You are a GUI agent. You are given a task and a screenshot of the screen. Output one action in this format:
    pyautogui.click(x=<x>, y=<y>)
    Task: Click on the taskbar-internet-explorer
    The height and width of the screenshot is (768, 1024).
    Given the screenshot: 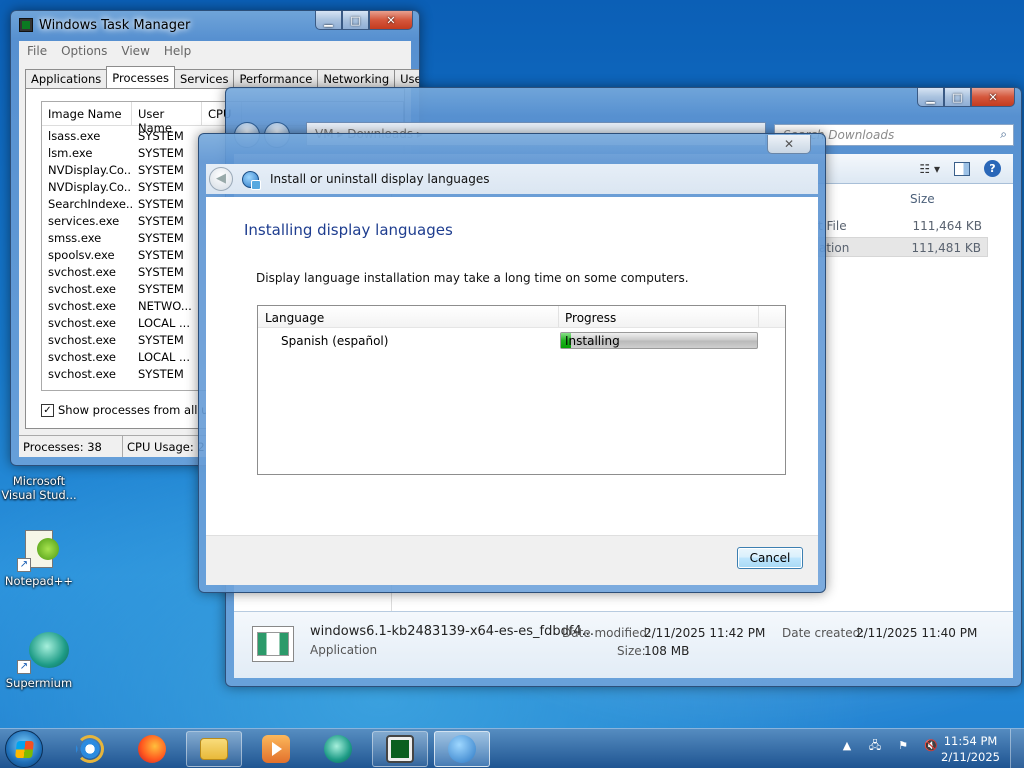 What is the action you would take?
    pyautogui.click(x=90, y=749)
    